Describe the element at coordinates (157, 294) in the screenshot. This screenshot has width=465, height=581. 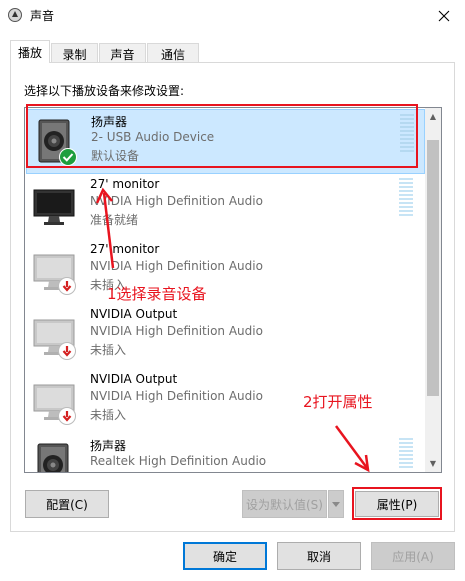
I see `annotation-step-1: 1选择录音设备` at that location.